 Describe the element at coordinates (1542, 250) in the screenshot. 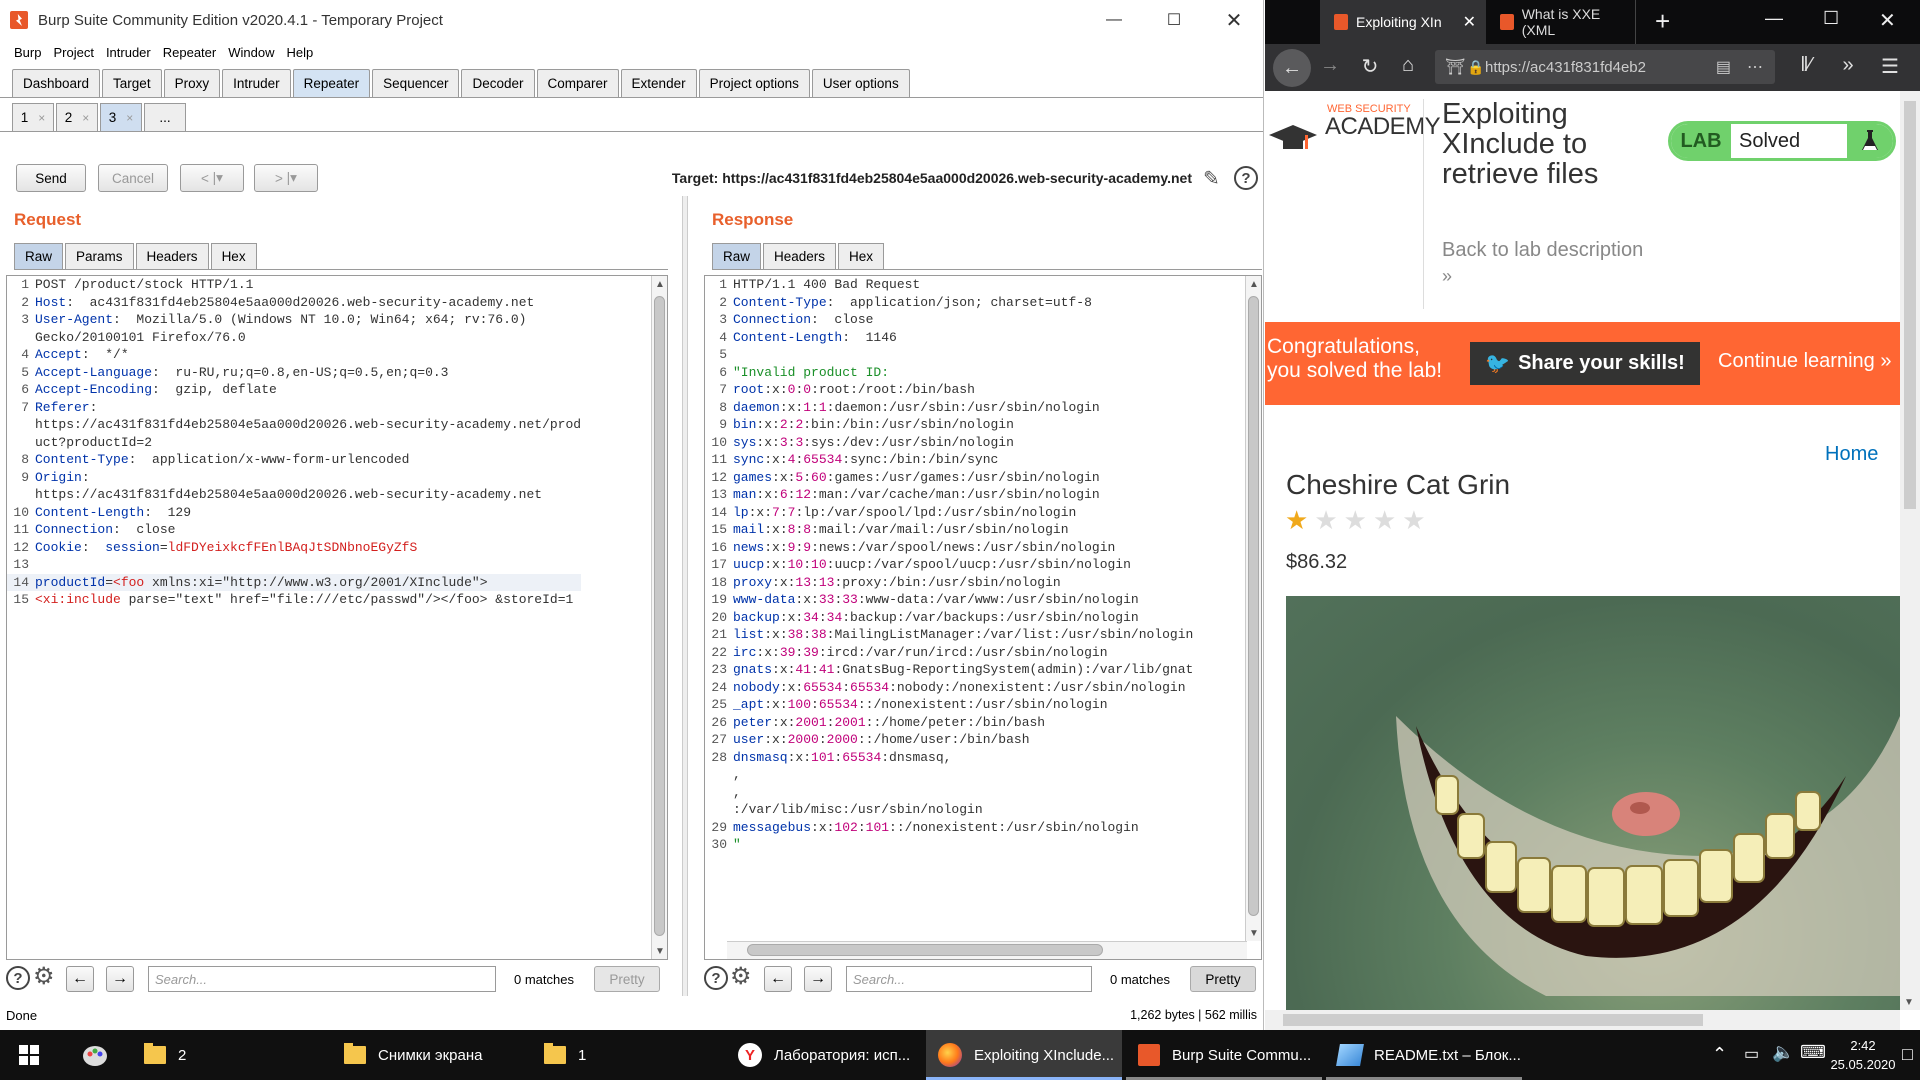

I see `back-to-description-link: Back to lab description` at that location.